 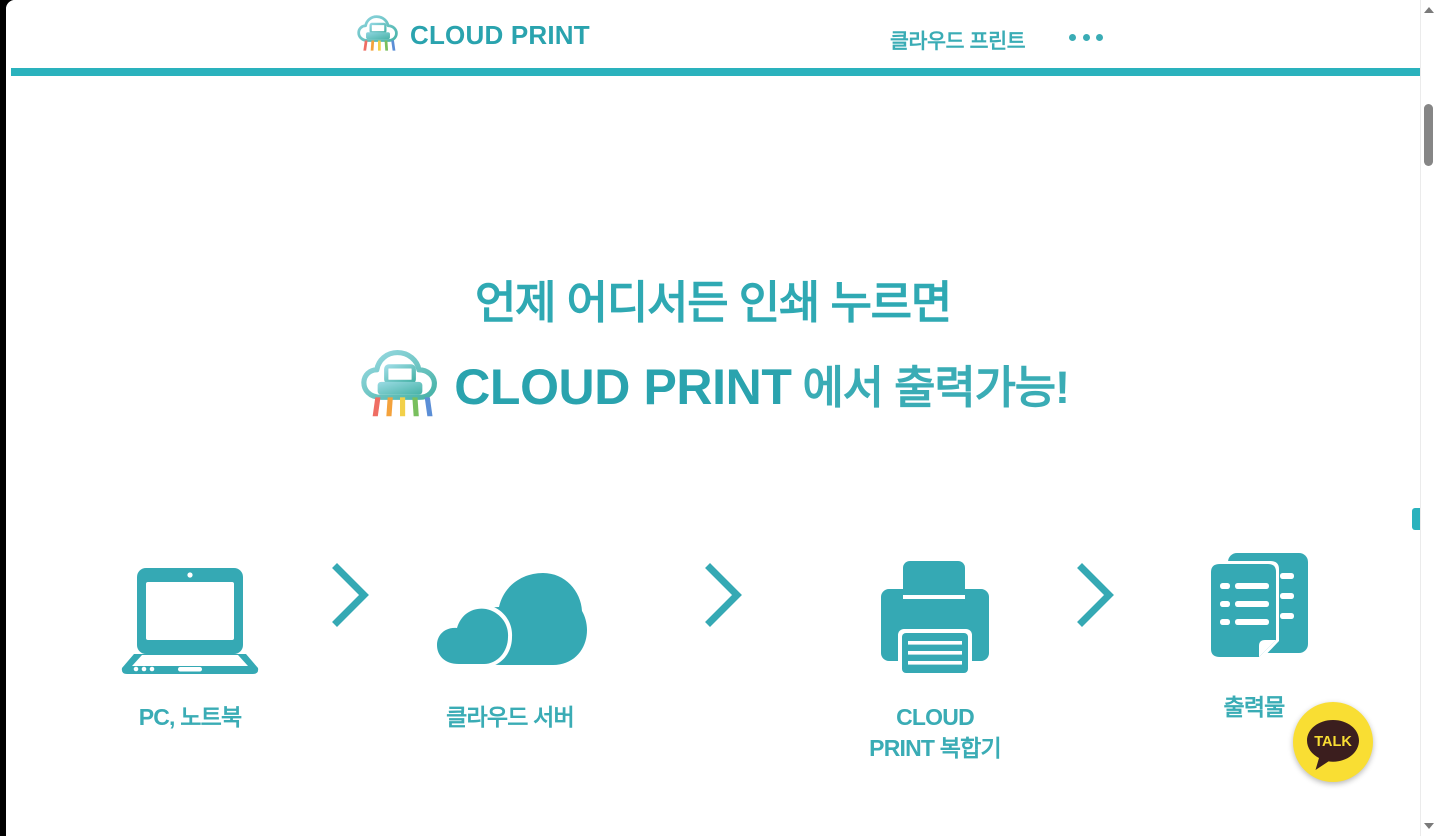 I want to click on kakaotalk-icon: TALK, so click(x=1333, y=745).